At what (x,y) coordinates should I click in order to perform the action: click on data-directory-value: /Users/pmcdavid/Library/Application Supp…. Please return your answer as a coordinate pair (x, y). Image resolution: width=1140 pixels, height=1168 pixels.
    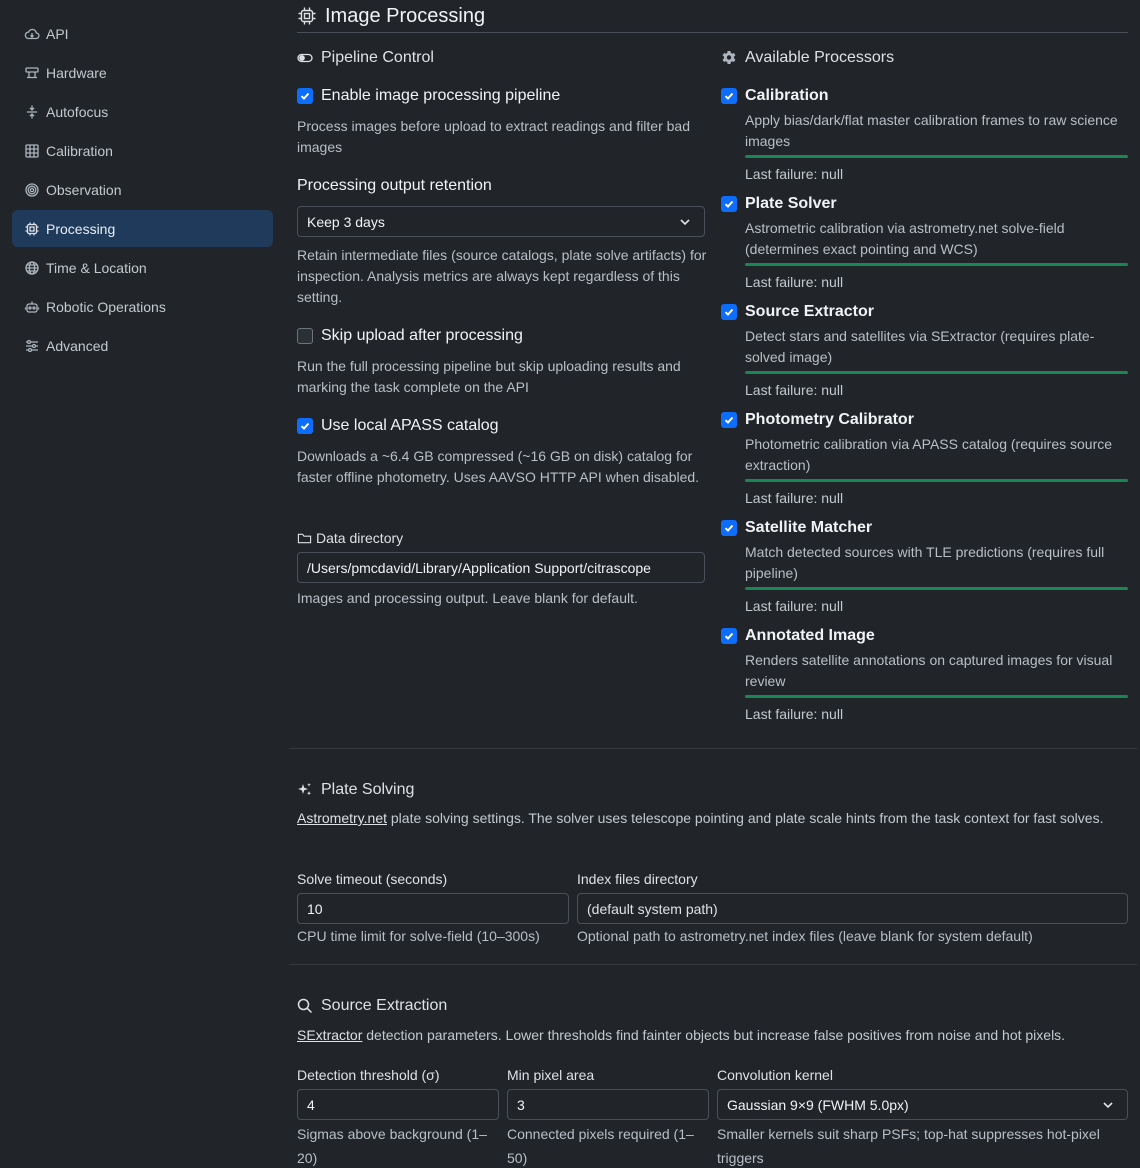
    Looking at the image, I should click on (479, 567).